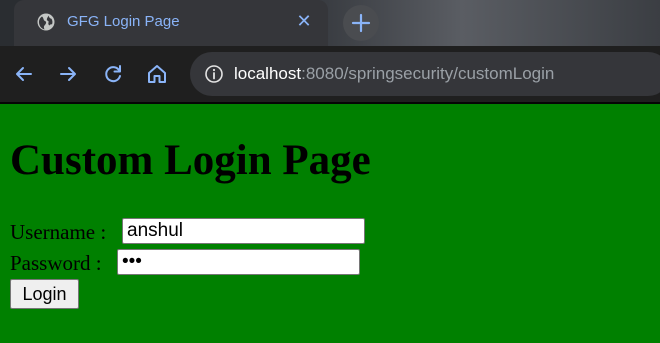  What do you see at coordinates (268, 73) in the screenshot?
I see `url-host: localhost` at bounding box center [268, 73].